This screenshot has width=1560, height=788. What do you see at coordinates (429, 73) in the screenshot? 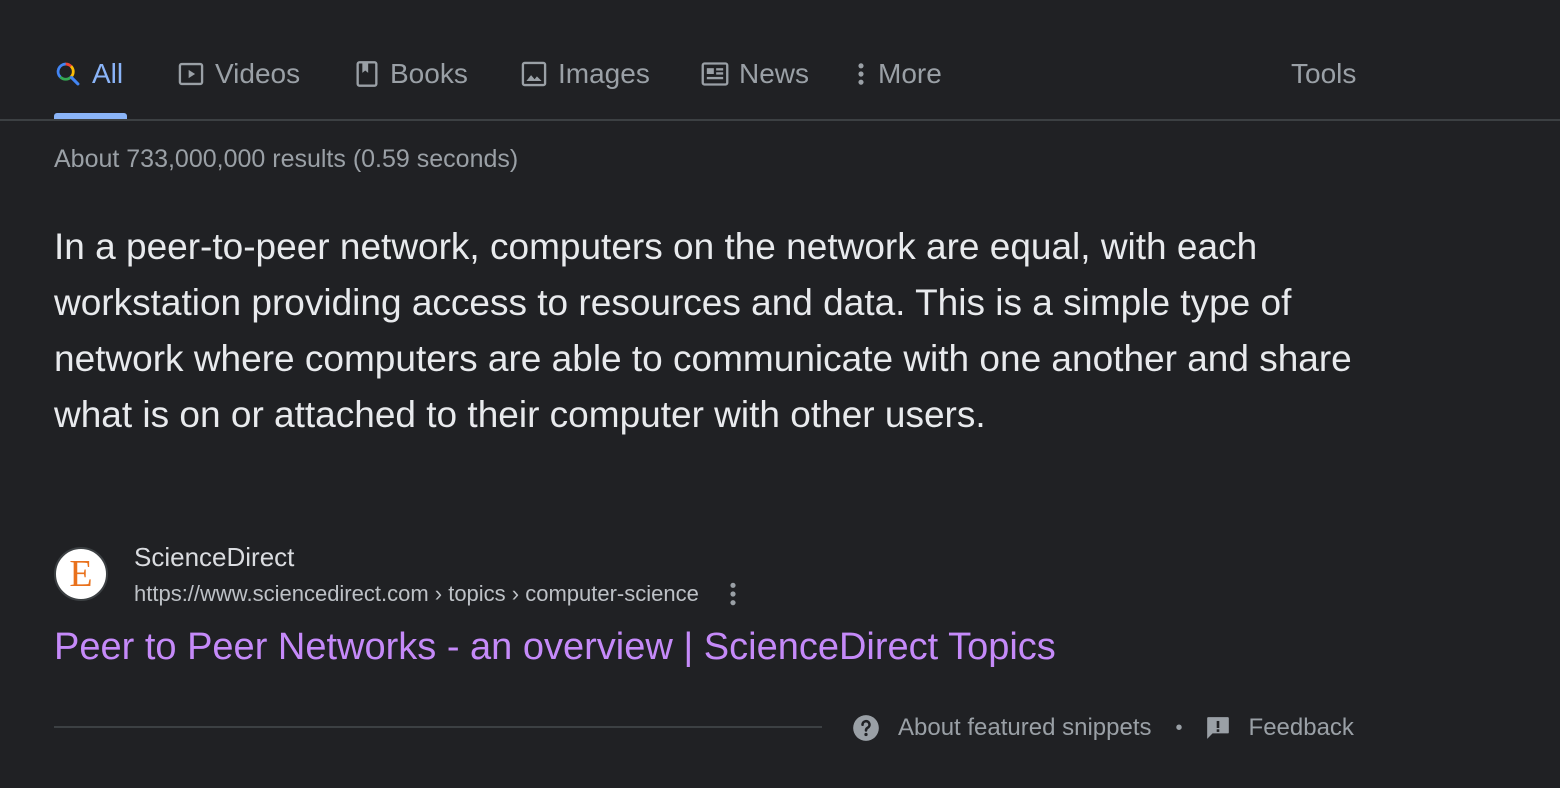
I see `tab-books-label: Books` at bounding box center [429, 73].